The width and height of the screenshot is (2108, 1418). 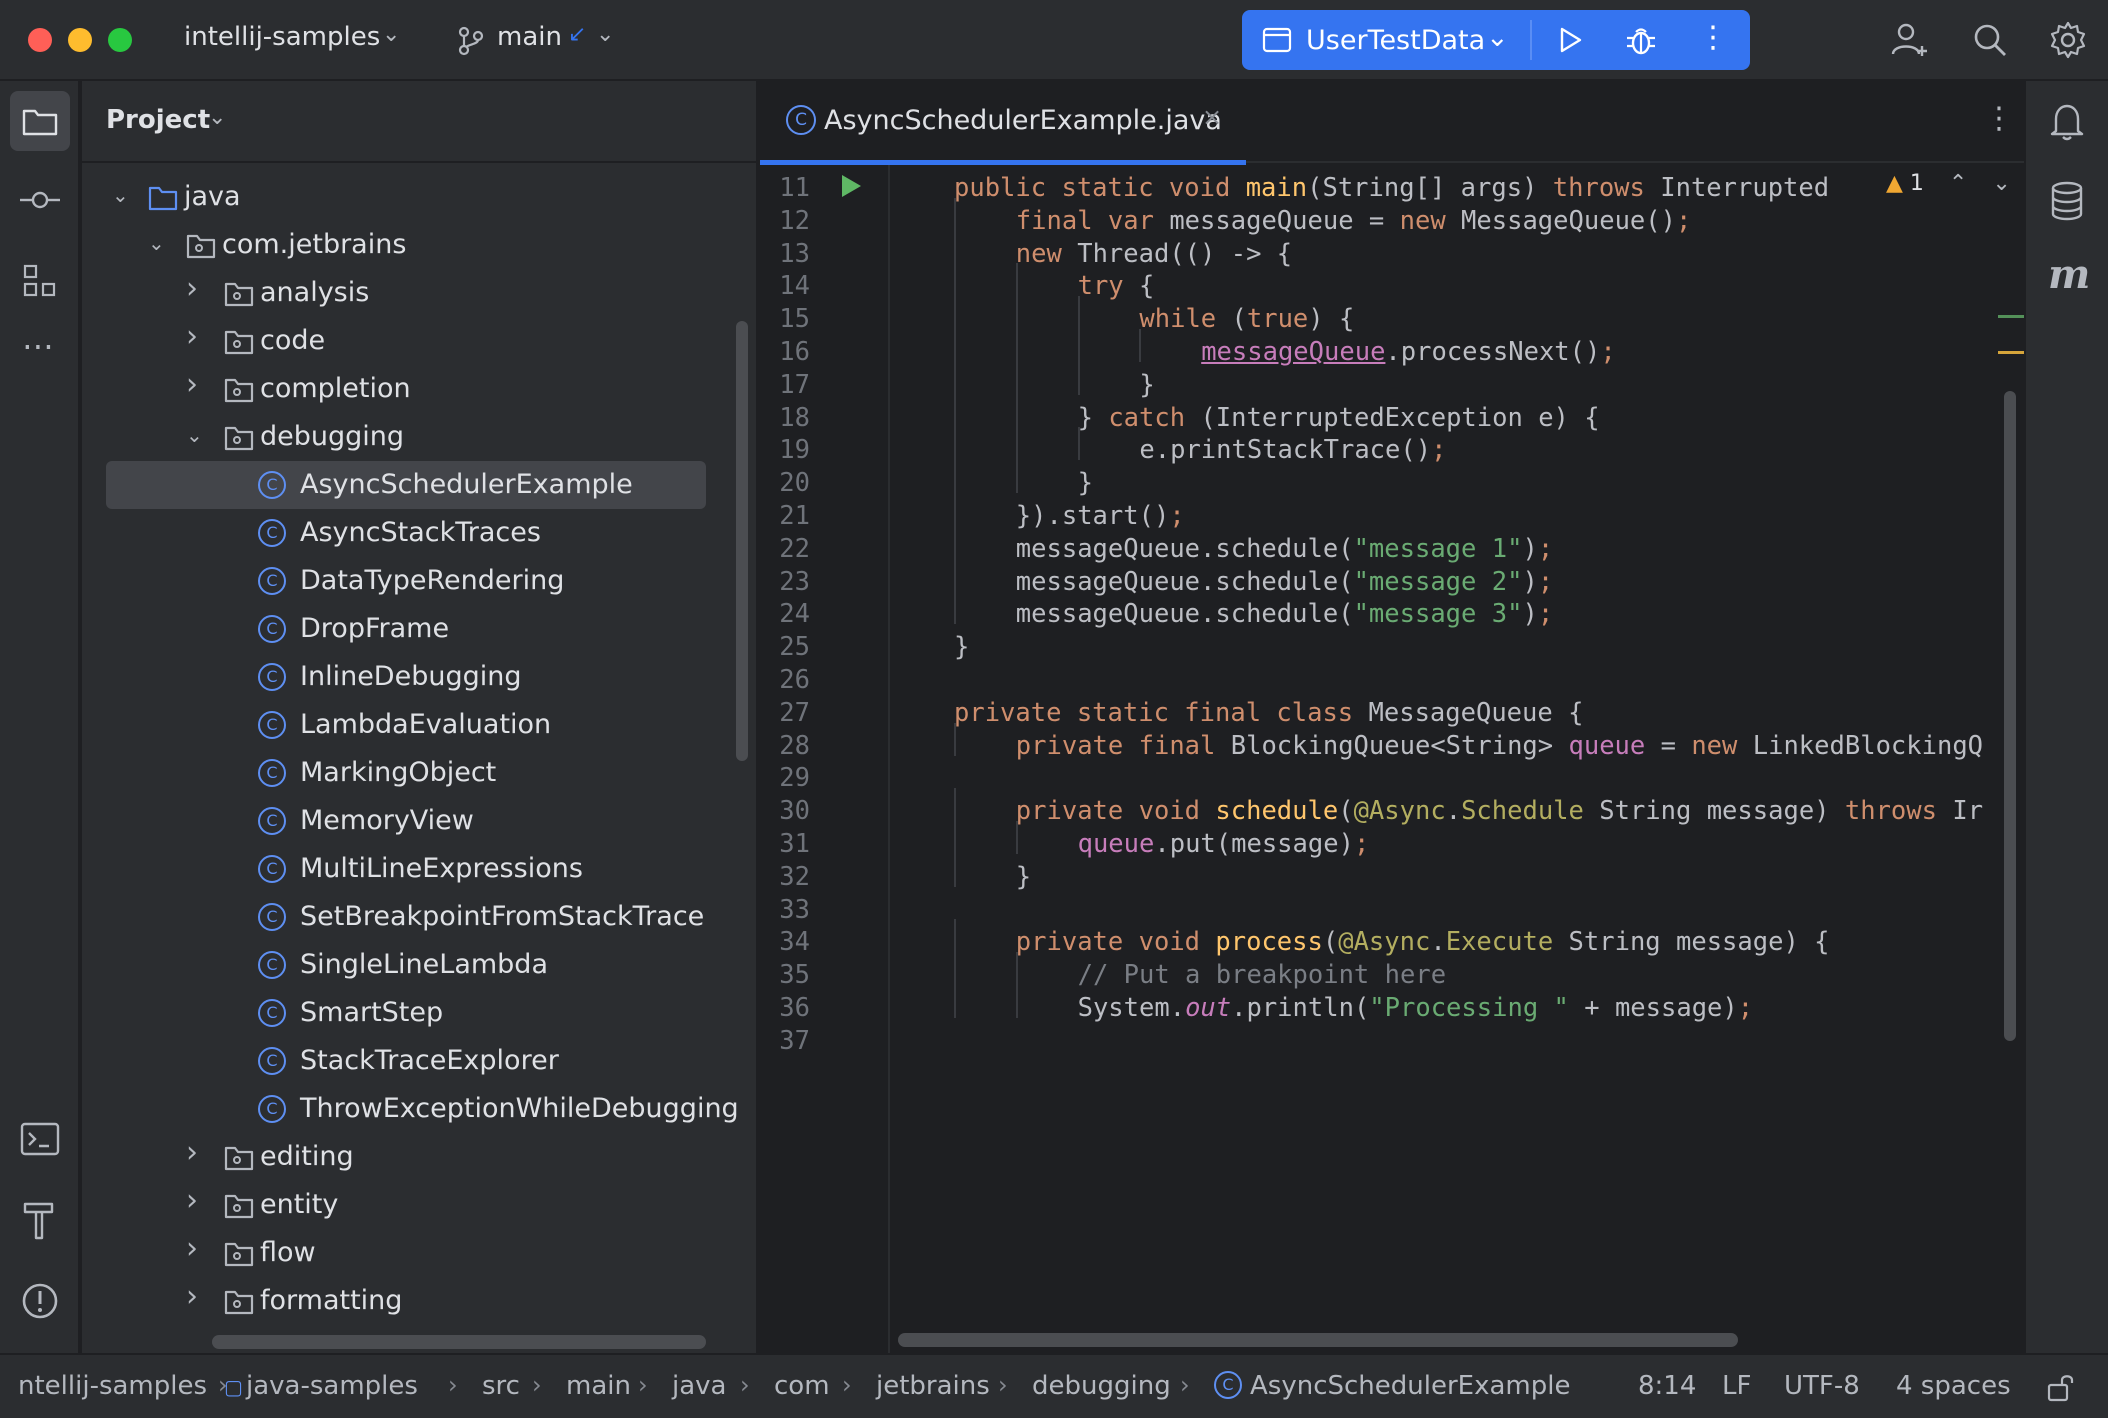 What do you see at coordinates (40, 1301) in the screenshot?
I see `problems-icon` at bounding box center [40, 1301].